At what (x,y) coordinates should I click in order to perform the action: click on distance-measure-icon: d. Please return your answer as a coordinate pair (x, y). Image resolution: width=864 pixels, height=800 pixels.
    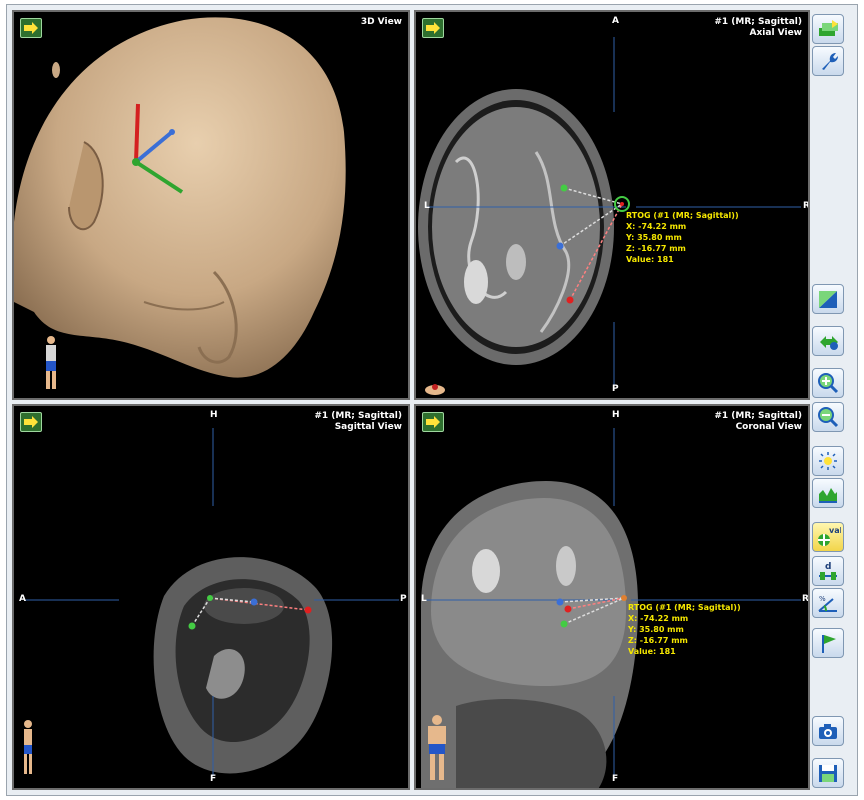
    Looking at the image, I should click on (828, 571).